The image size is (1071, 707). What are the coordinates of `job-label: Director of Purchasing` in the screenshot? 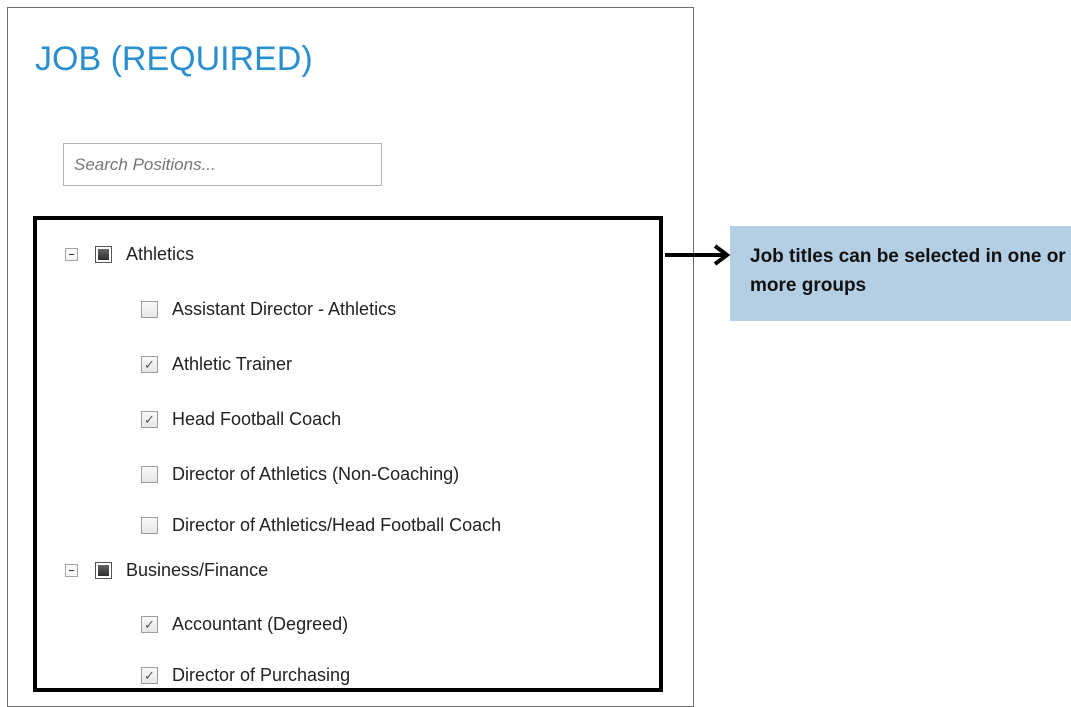 It's located at (261, 674).